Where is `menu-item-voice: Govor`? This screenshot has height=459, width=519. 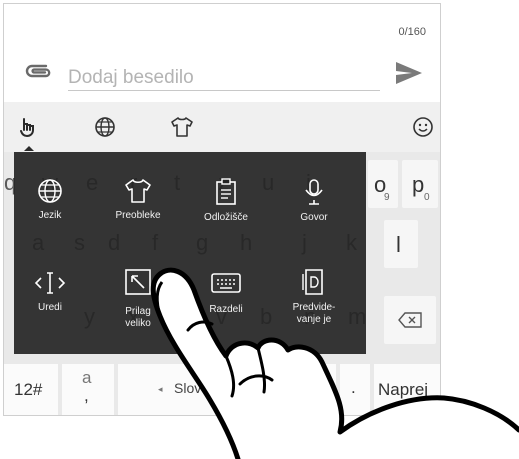
menu-item-voice: Govor is located at coordinates (314, 201).